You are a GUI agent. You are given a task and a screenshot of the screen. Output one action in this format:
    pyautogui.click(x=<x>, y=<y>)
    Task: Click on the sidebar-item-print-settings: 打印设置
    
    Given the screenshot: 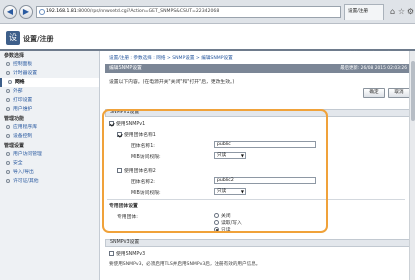 What is the action you would take?
    pyautogui.click(x=49, y=100)
    